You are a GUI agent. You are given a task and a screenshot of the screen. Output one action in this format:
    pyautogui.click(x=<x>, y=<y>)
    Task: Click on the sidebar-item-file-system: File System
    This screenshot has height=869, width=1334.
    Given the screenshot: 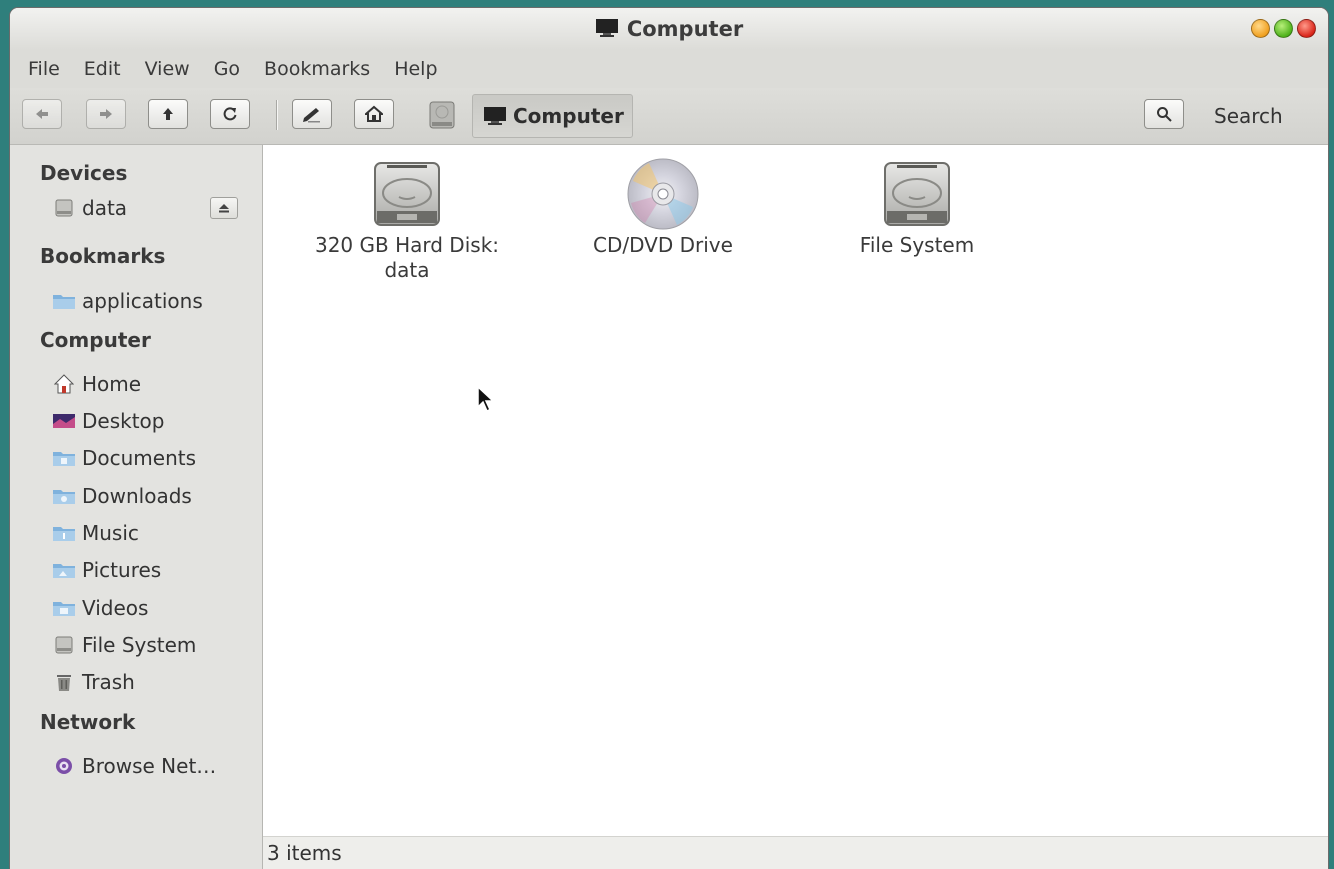 What is the action you would take?
    pyautogui.click(x=124, y=645)
    